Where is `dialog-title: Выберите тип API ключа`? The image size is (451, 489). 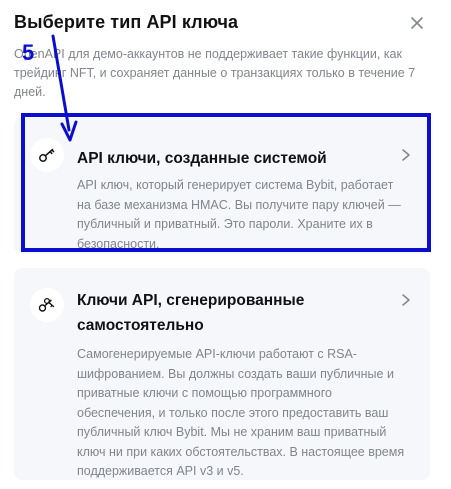 dialog-title: Выберите тип API ключа is located at coordinates (126, 22).